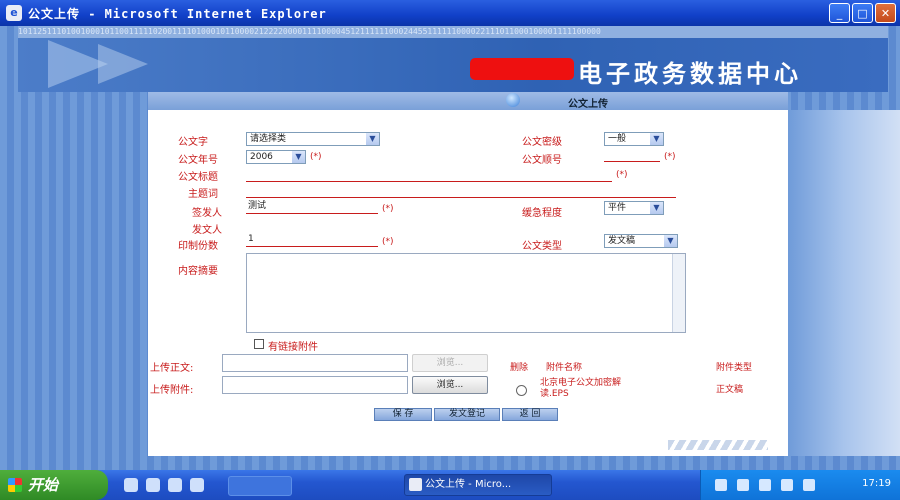 Image resolution: width=900 pixels, height=500 pixels. I want to click on tray-security-icon, so click(765, 485).